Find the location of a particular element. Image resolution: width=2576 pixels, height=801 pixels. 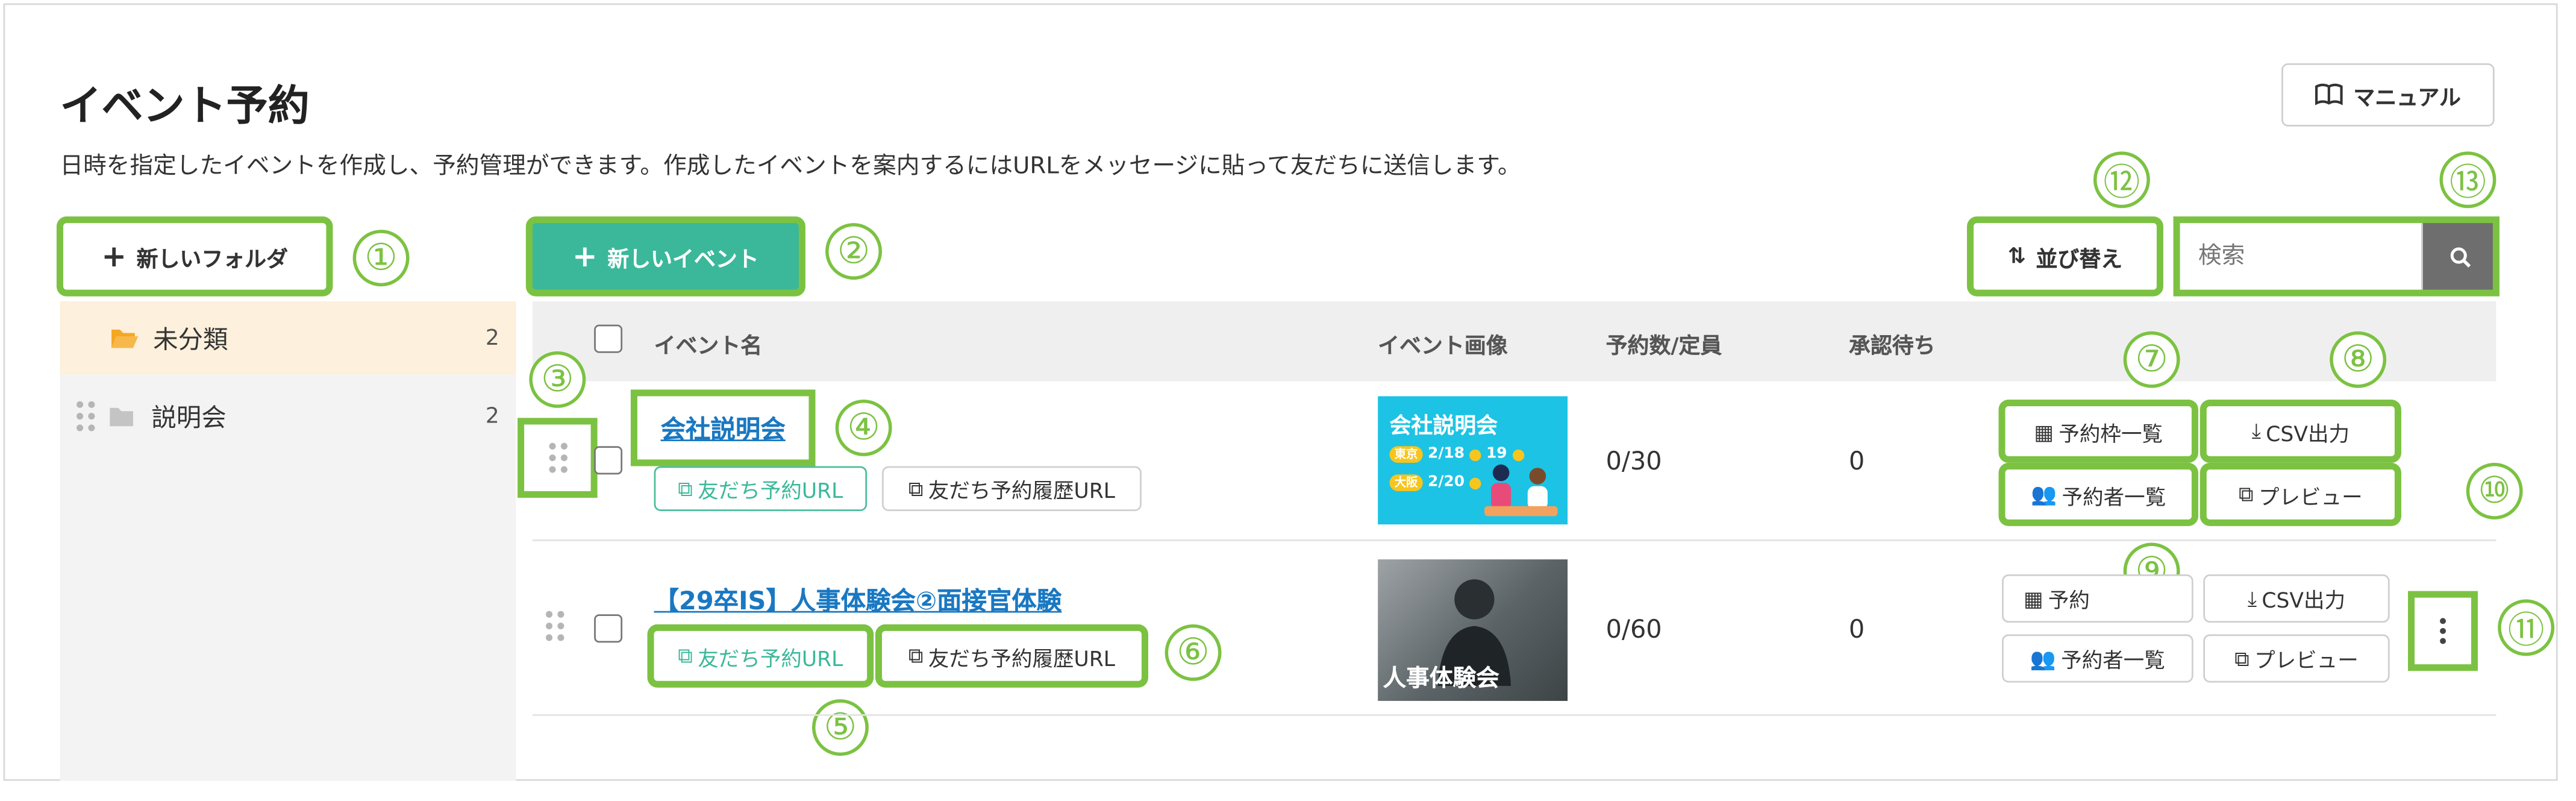

annotation-marker-5: ⑤ is located at coordinates (840, 727).